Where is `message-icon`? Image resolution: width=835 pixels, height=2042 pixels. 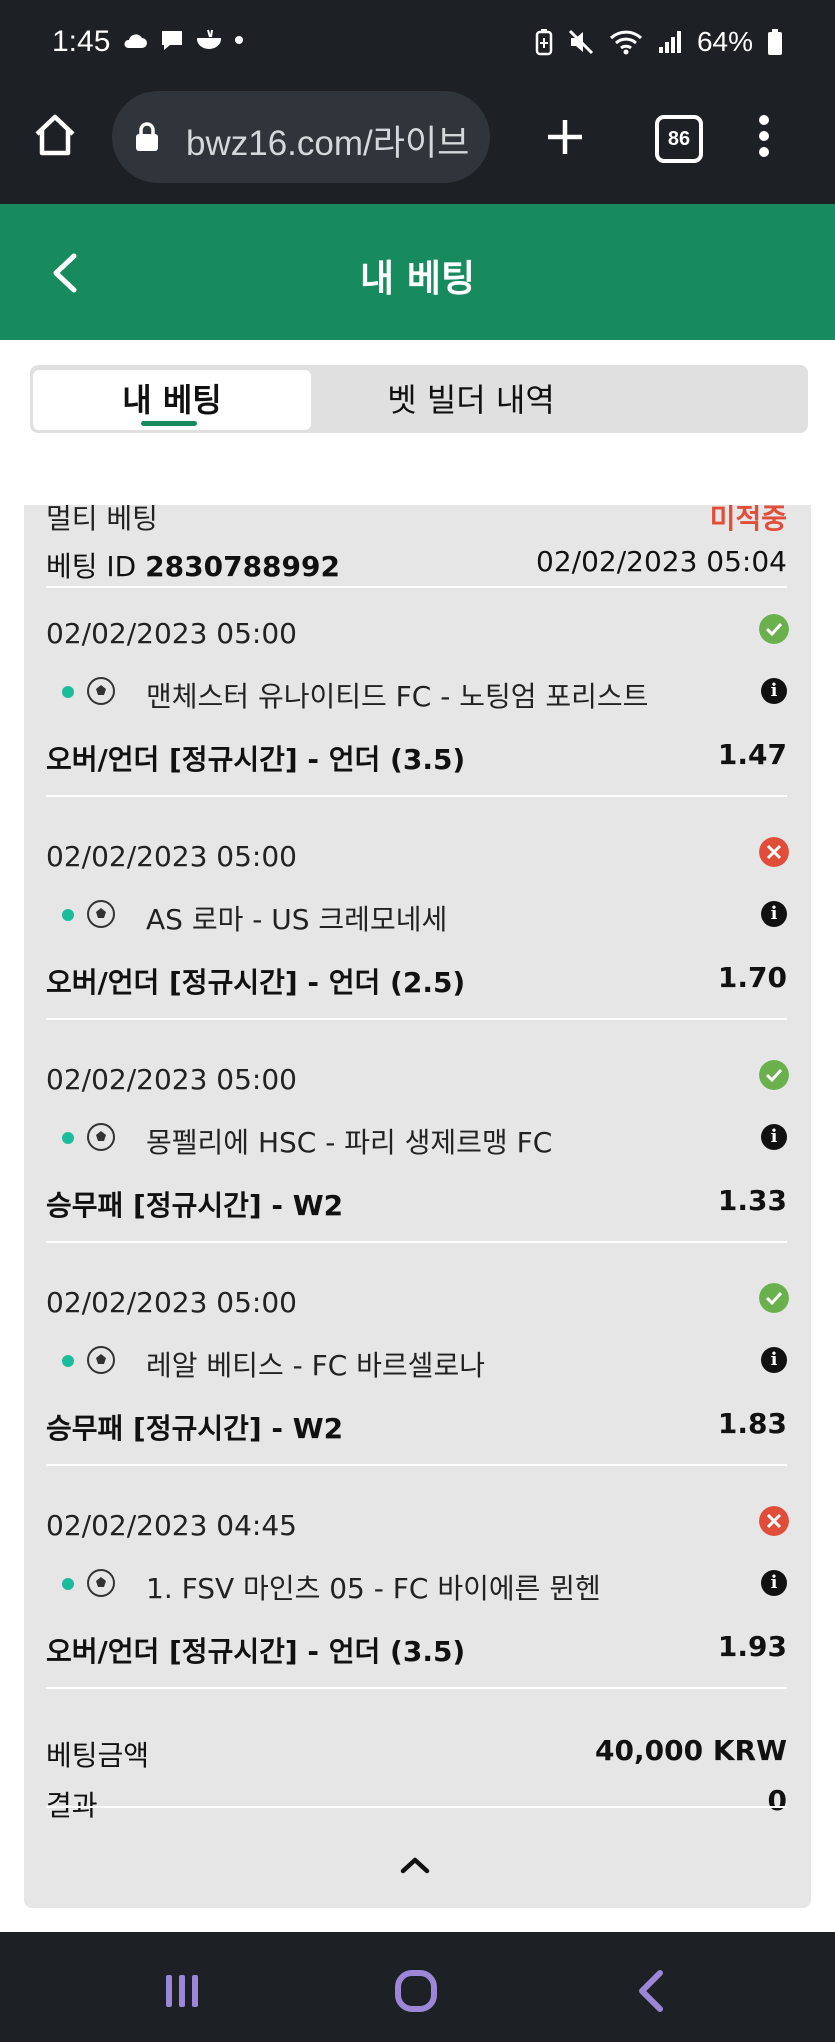 message-icon is located at coordinates (172, 40).